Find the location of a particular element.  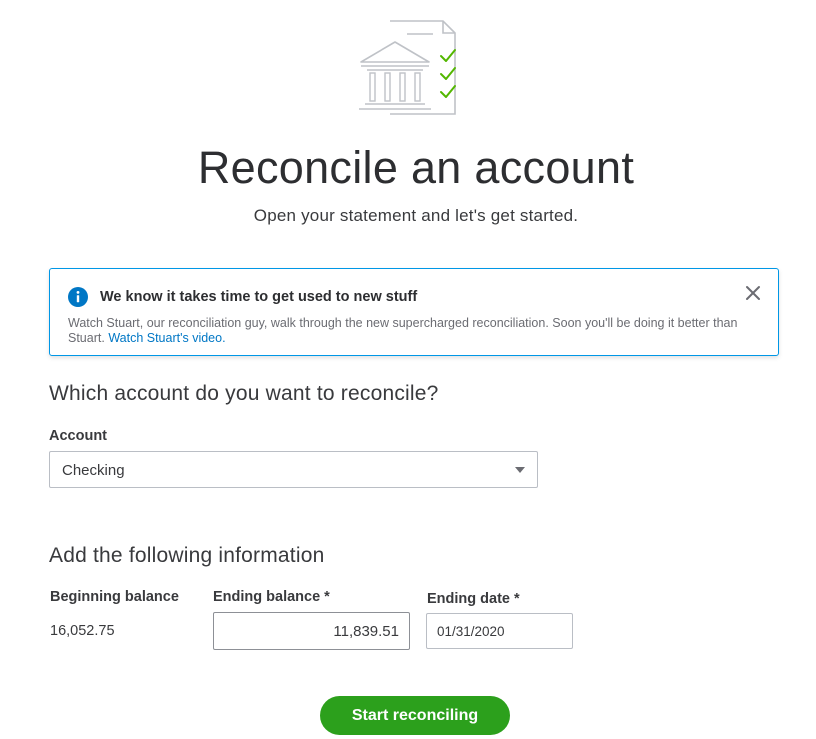

beginning-balance-label: Beginning balance is located at coordinates (114, 597).